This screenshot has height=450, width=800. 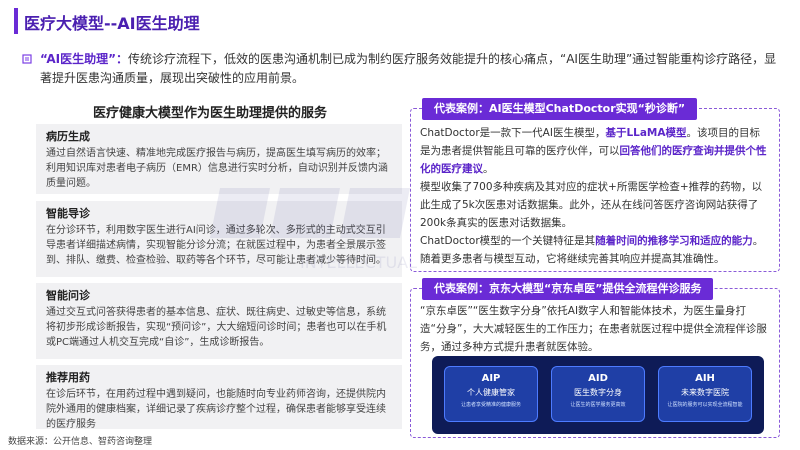 I want to click on tile-desc: 让医生的医学服务更高效, so click(x=598, y=405).